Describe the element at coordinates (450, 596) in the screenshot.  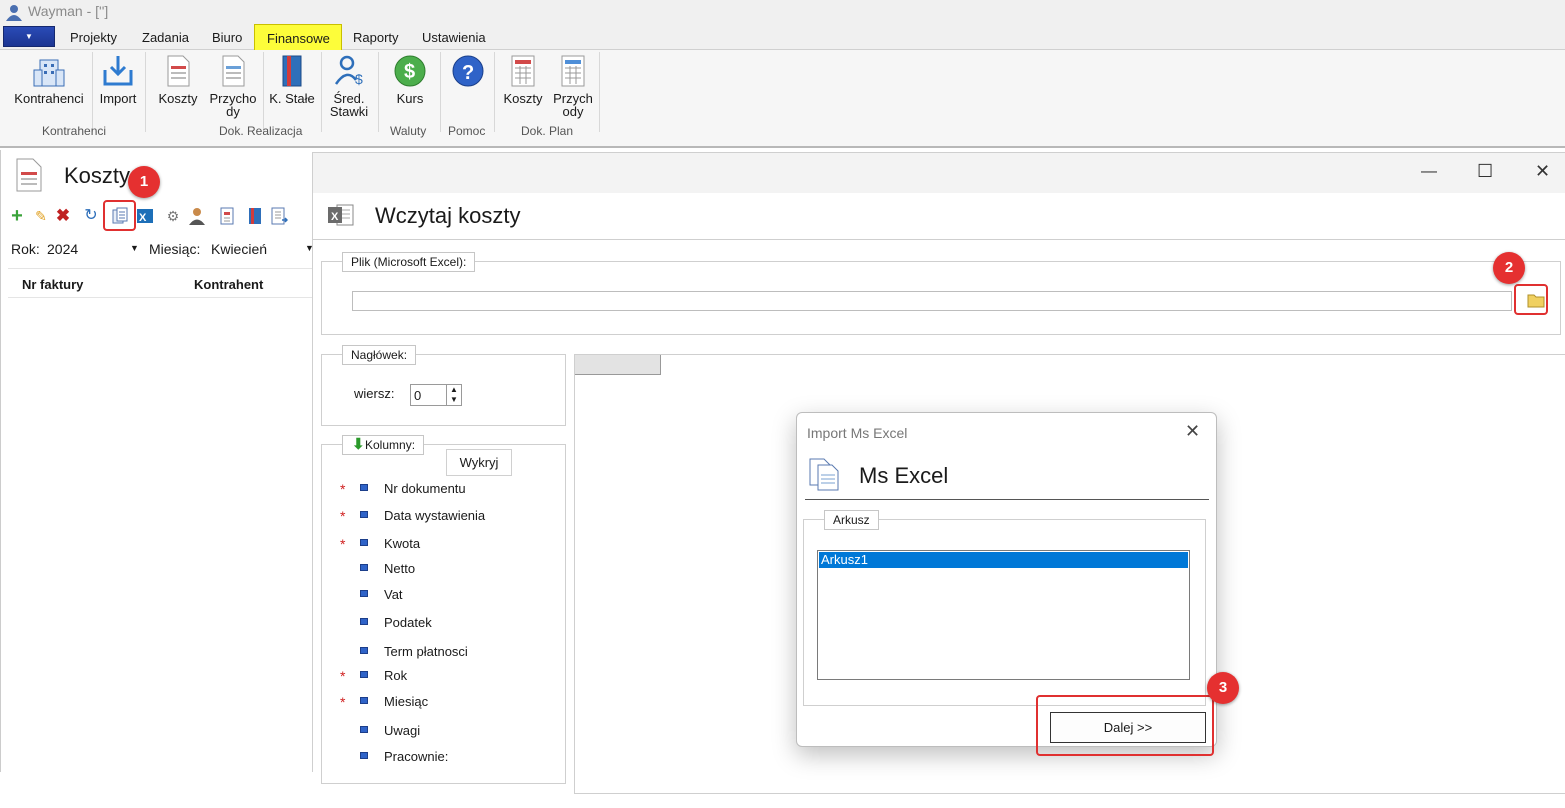
I see `column-row: Vat` at that location.